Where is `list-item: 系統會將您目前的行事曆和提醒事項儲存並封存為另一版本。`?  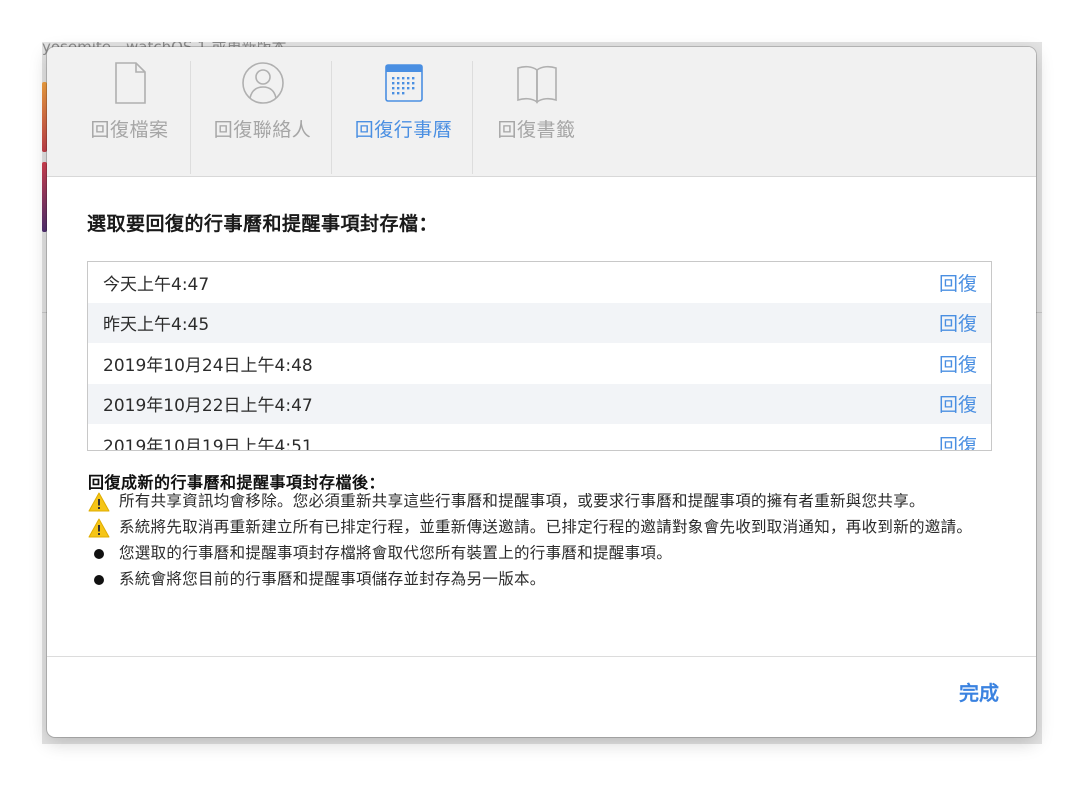 list-item: 系統會將您目前的行事曆和提醒事項儲存並封存為另一版本。 is located at coordinates (538, 580).